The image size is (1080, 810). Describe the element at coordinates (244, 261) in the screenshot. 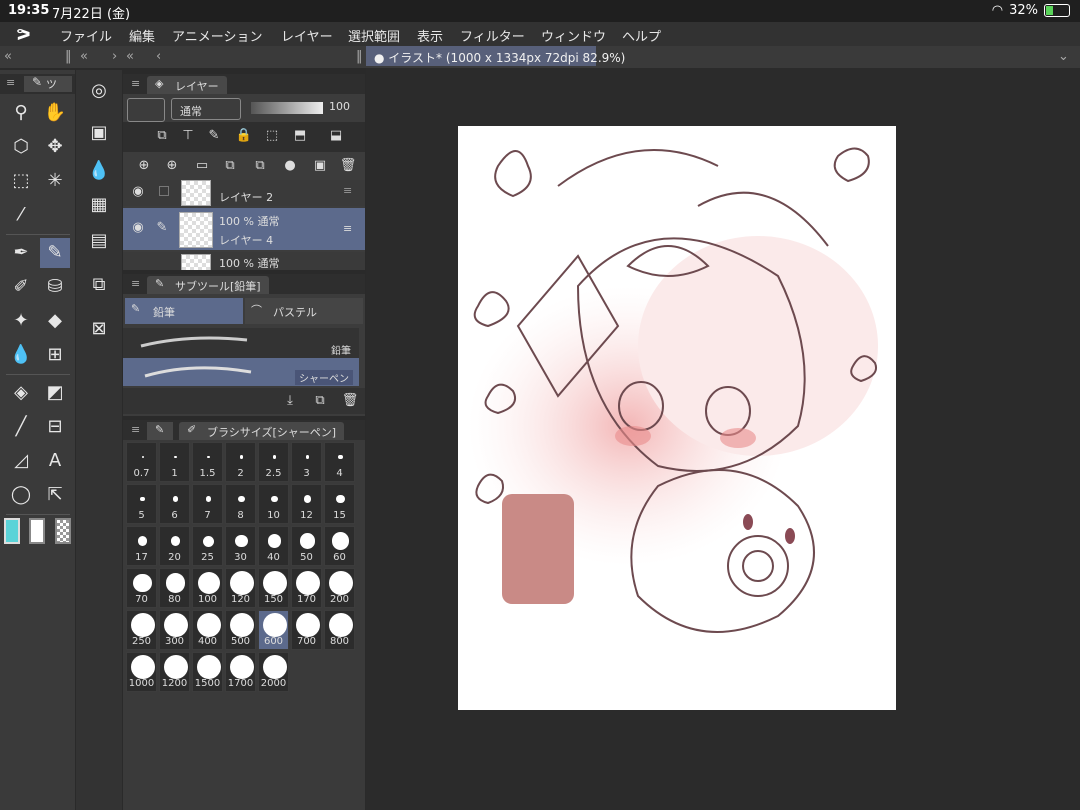

I see `layer-row: 100 % 通常` at that location.